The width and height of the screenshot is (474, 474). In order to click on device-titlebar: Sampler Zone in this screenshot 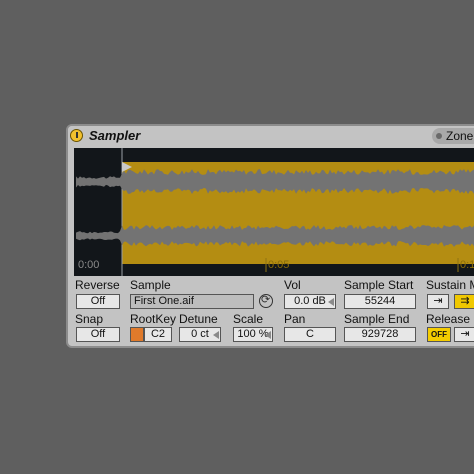, I will do `click(271, 137)`.